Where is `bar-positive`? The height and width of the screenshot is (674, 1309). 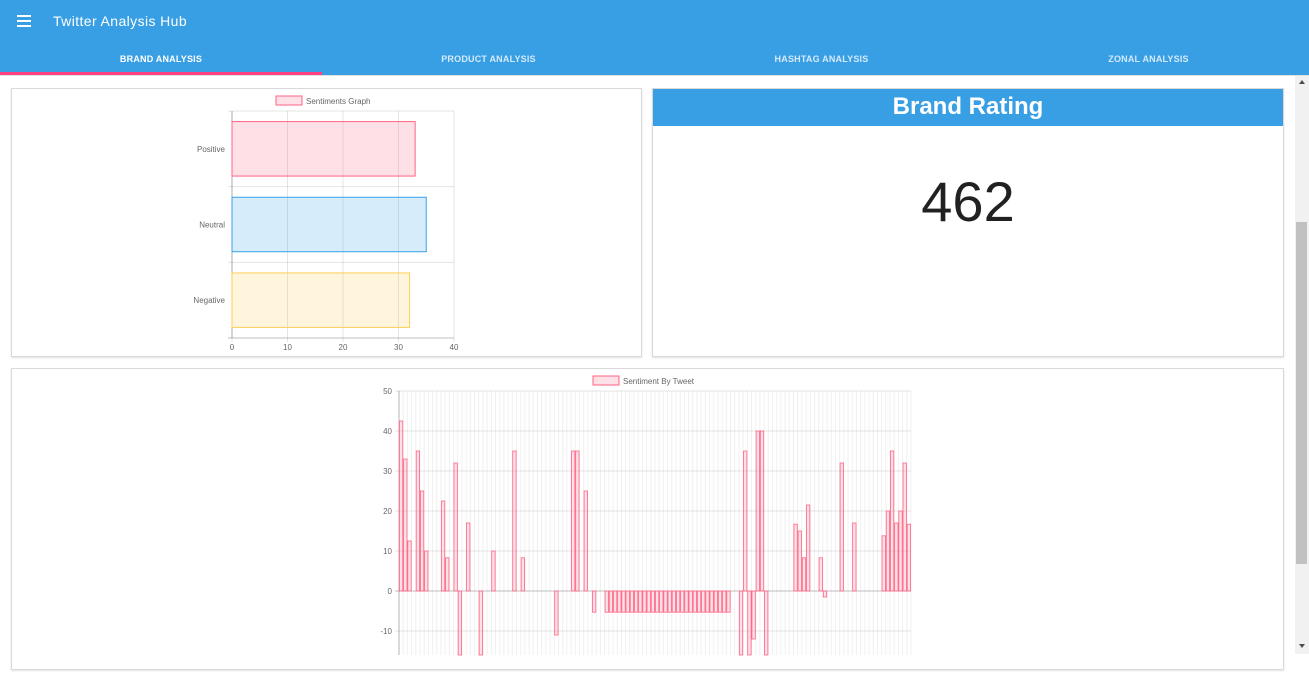
bar-positive is located at coordinates (323, 149).